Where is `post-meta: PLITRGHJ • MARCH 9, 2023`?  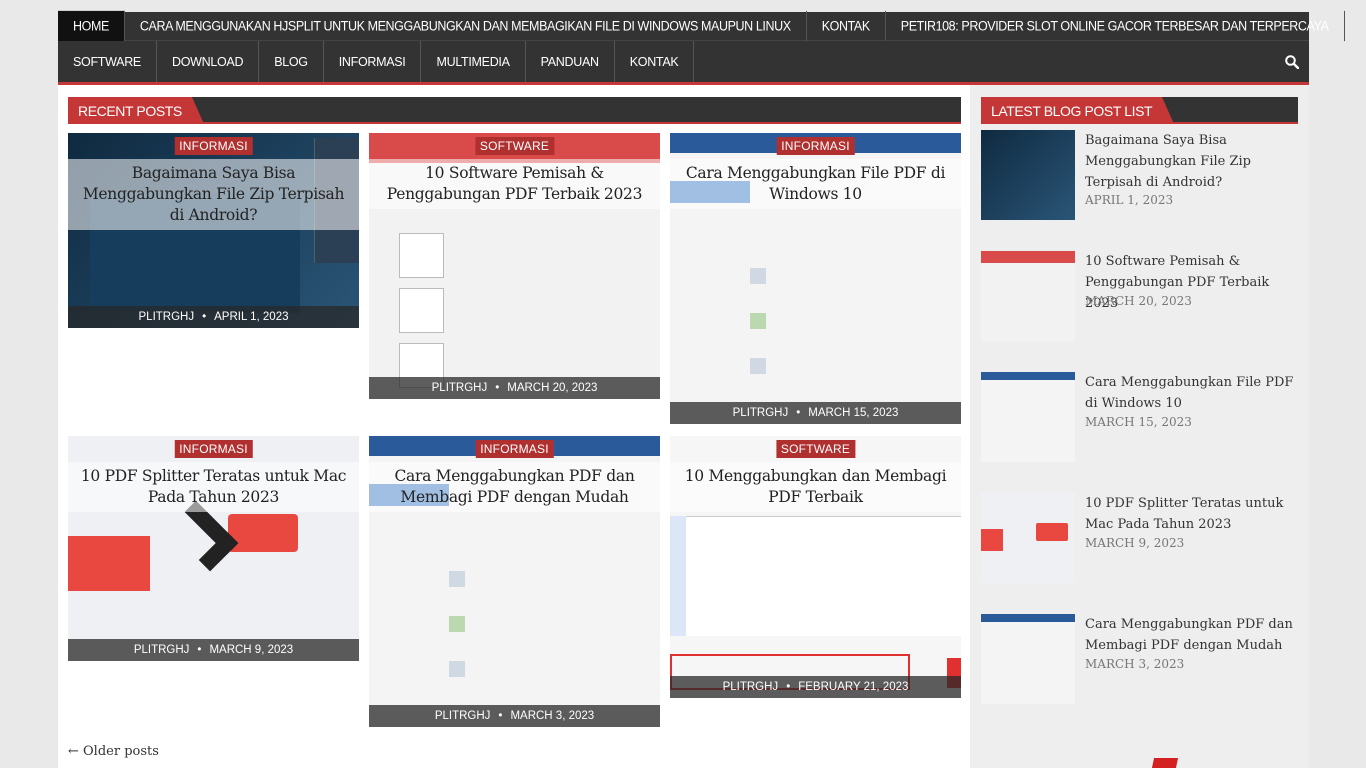
post-meta: PLITRGHJ • MARCH 9, 2023 is located at coordinates (213, 650).